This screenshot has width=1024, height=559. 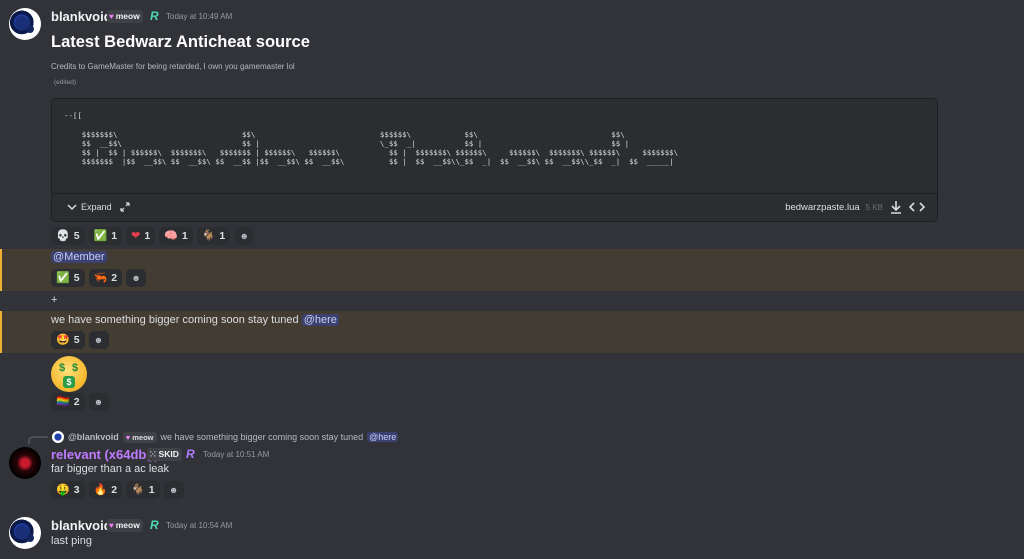 I want to click on reaction-chip: ✅ 5, so click(x=68, y=278).